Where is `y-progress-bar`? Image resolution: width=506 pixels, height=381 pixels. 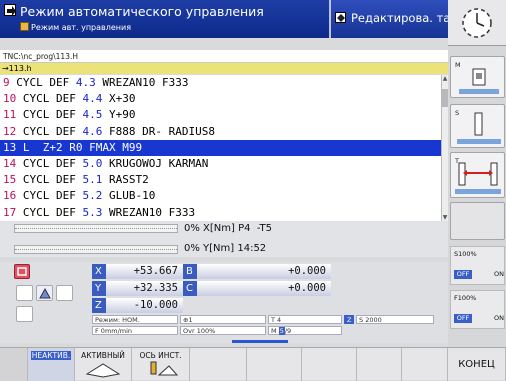 y-progress-bar is located at coordinates (96, 249).